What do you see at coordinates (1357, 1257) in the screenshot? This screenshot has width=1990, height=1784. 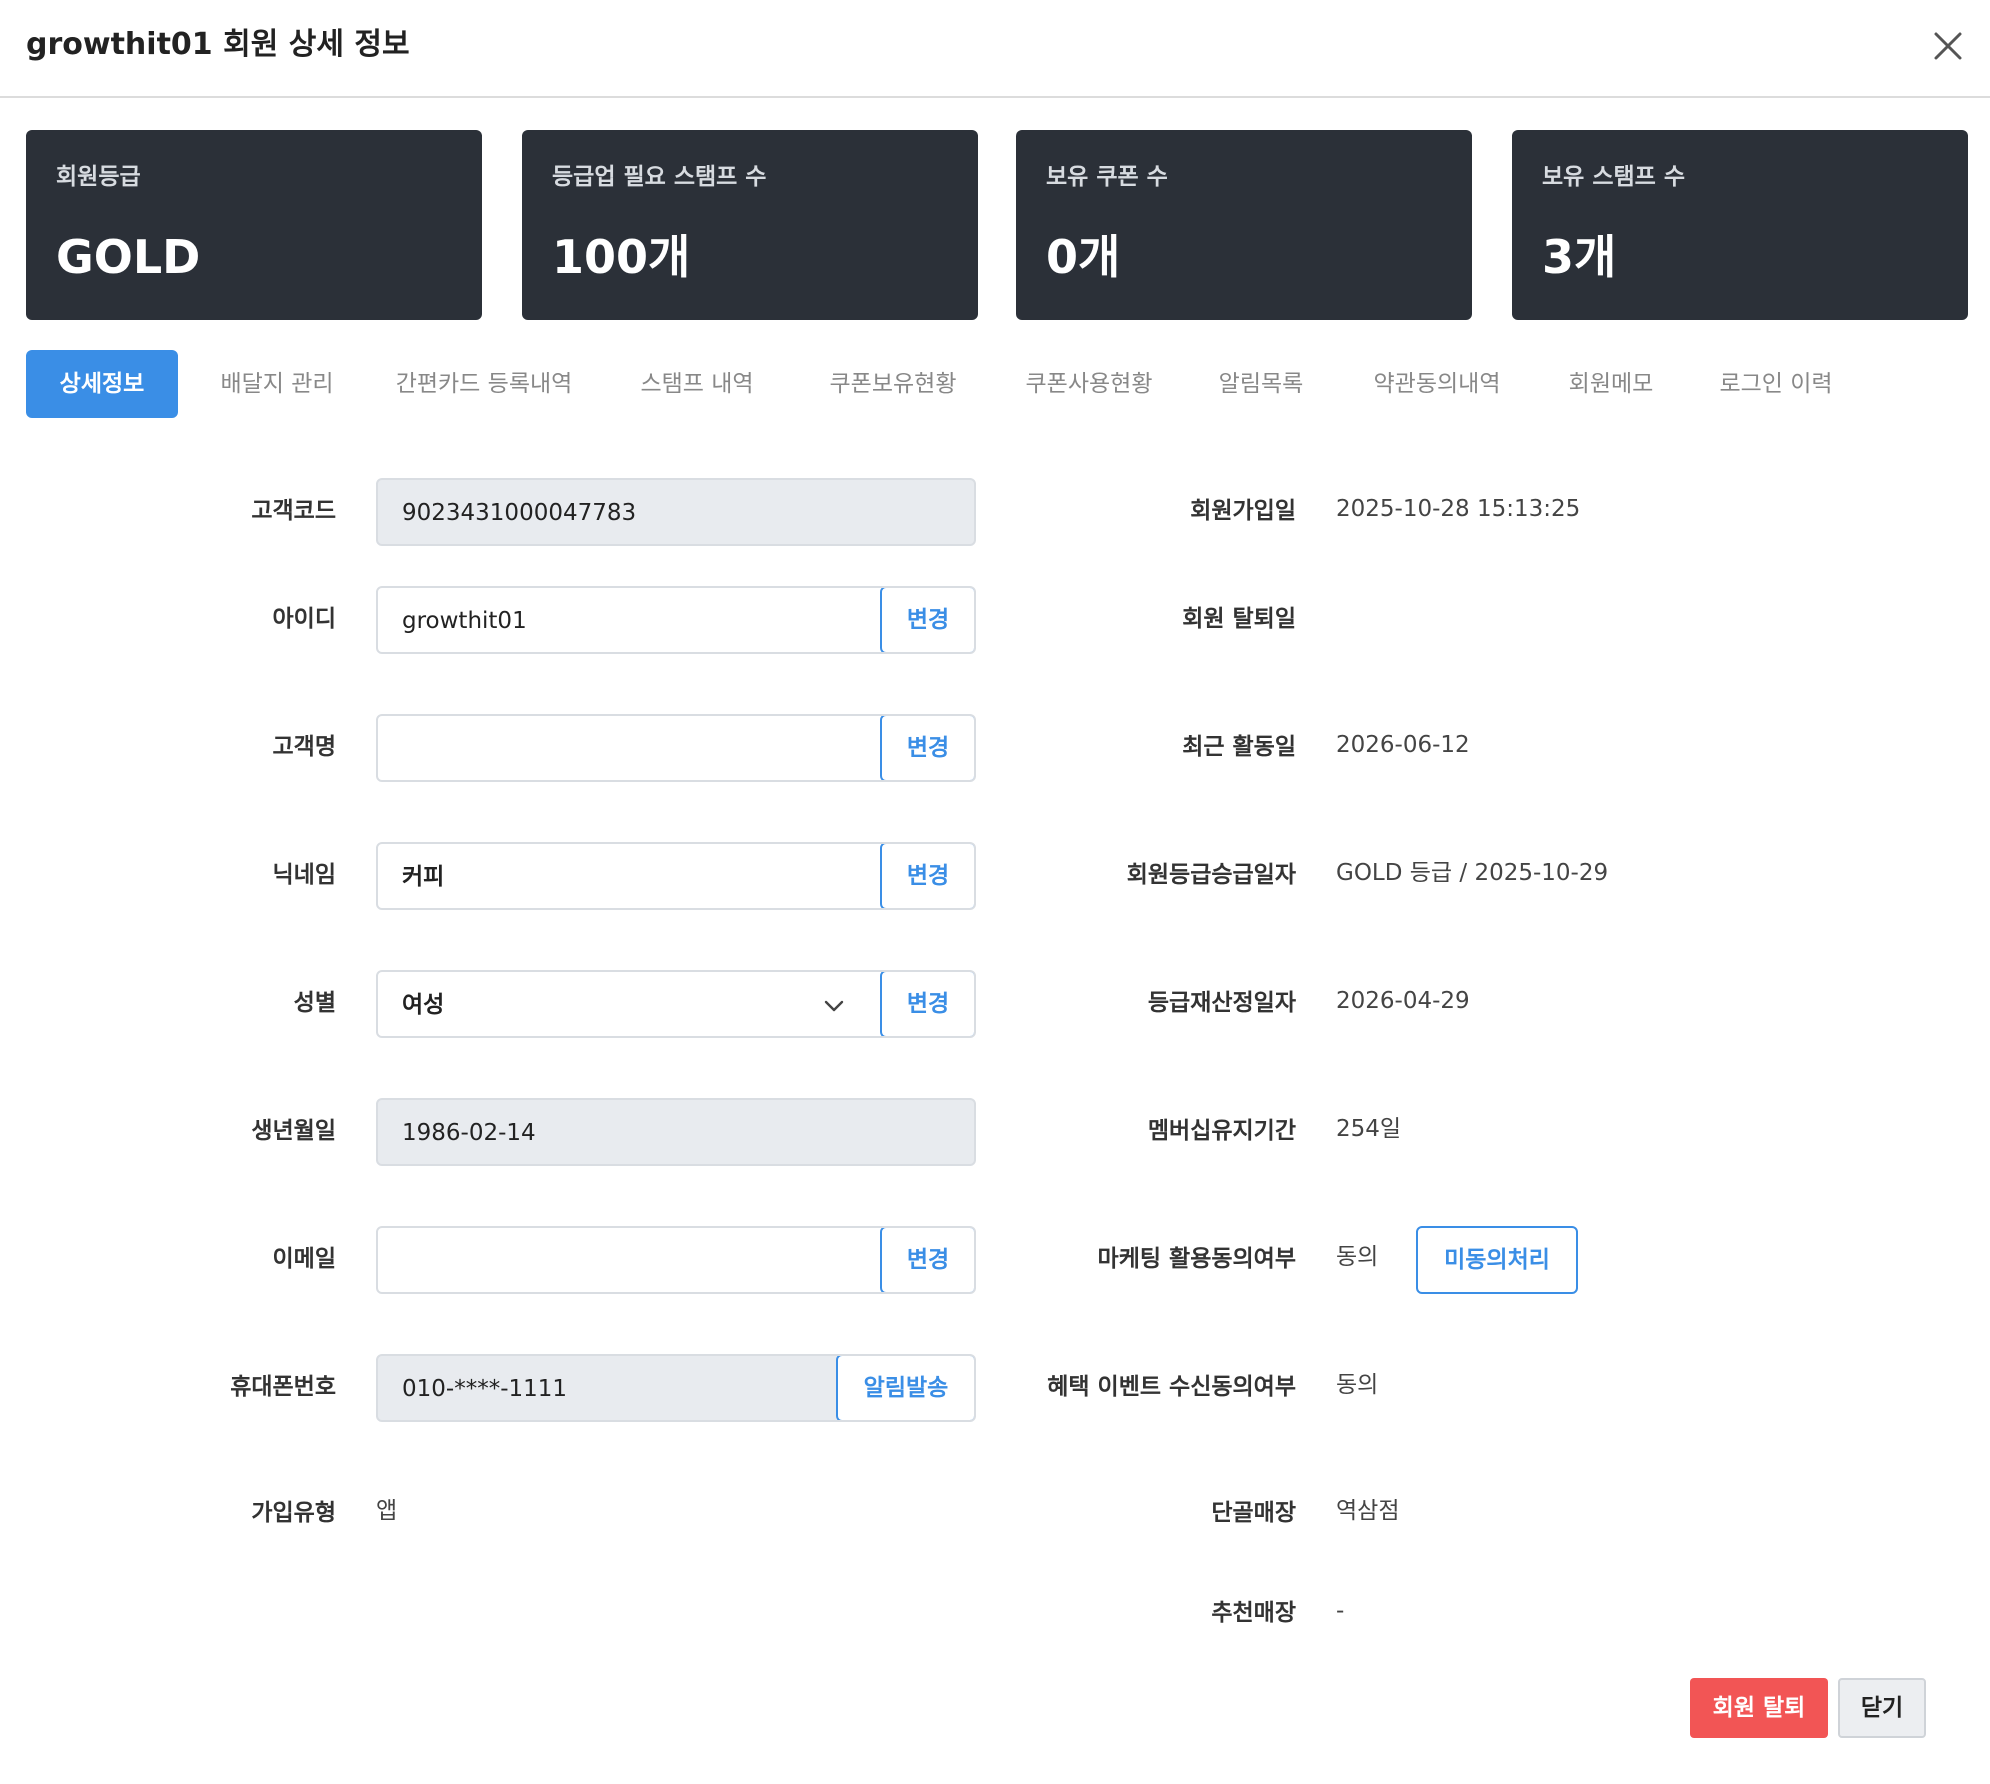 I see `marketing-consent-value: 동의` at bounding box center [1357, 1257].